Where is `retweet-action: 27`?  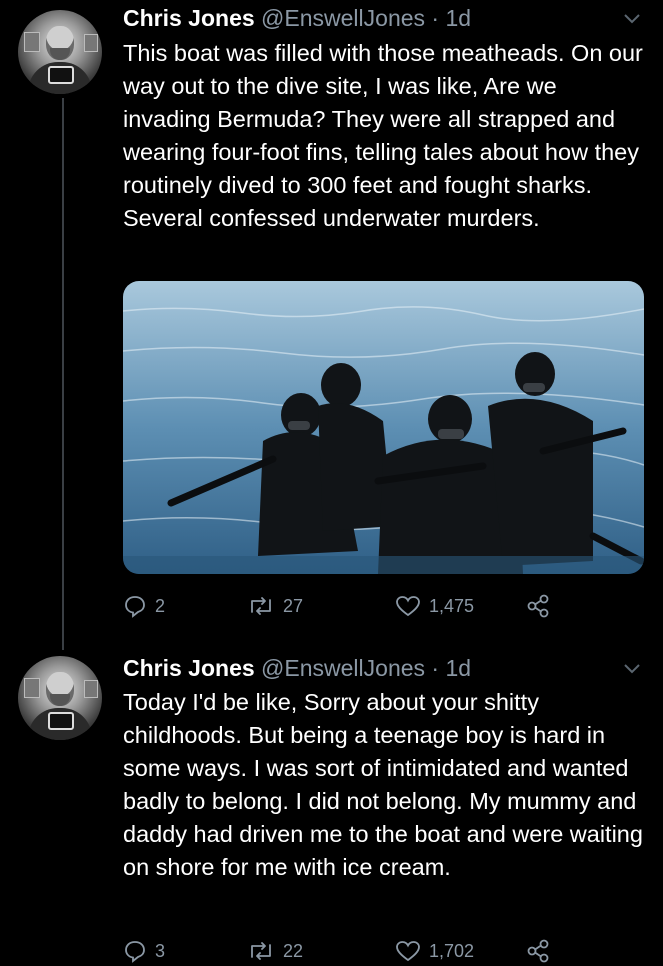 retweet-action: 27 is located at coordinates (275, 606).